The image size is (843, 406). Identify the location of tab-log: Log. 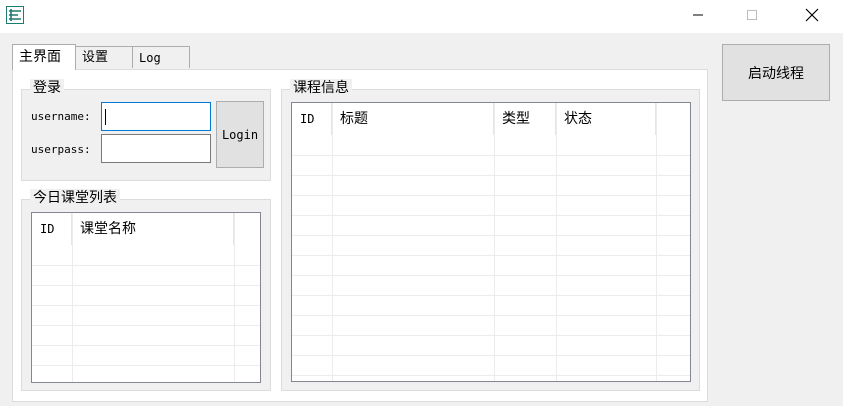
(161, 57).